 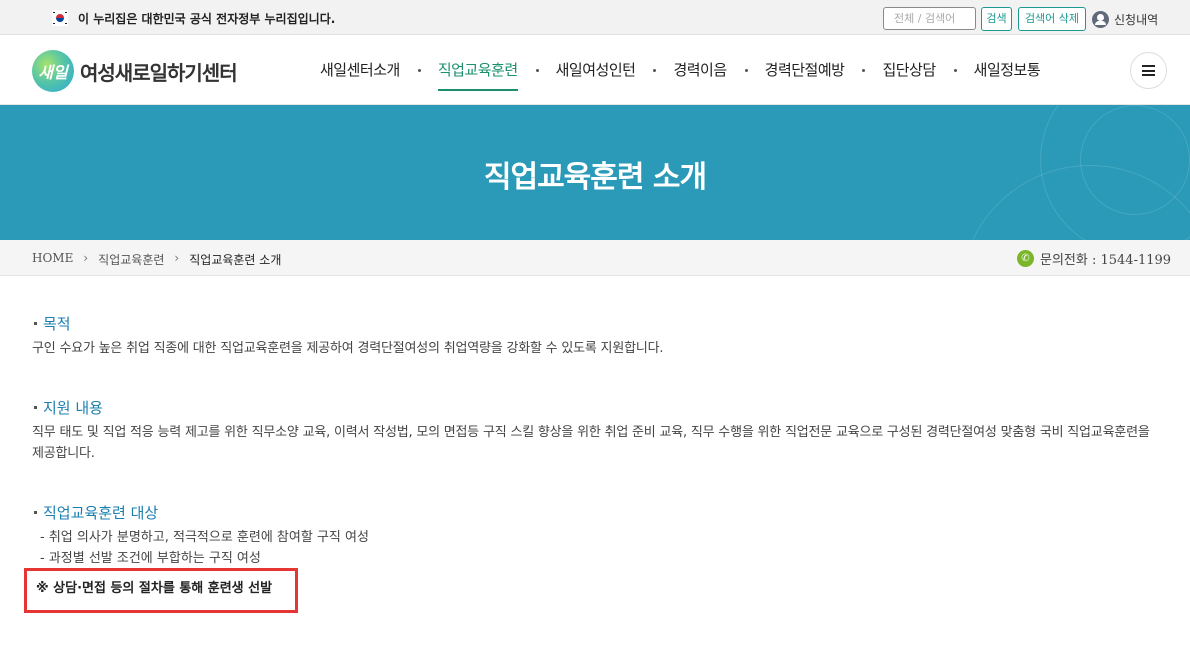 I want to click on contact-phone: ✆ 문의전화 : 1544-1199, so click(x=1094, y=258).